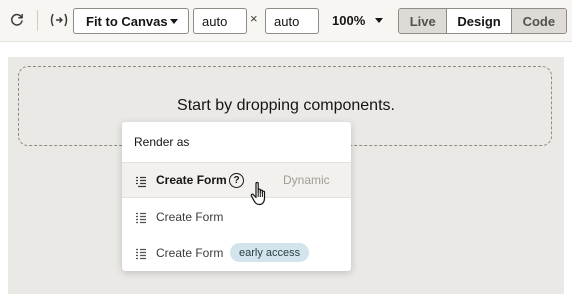 This screenshot has height=294, width=572. I want to click on zoom-chevron-down-icon, so click(379, 20).